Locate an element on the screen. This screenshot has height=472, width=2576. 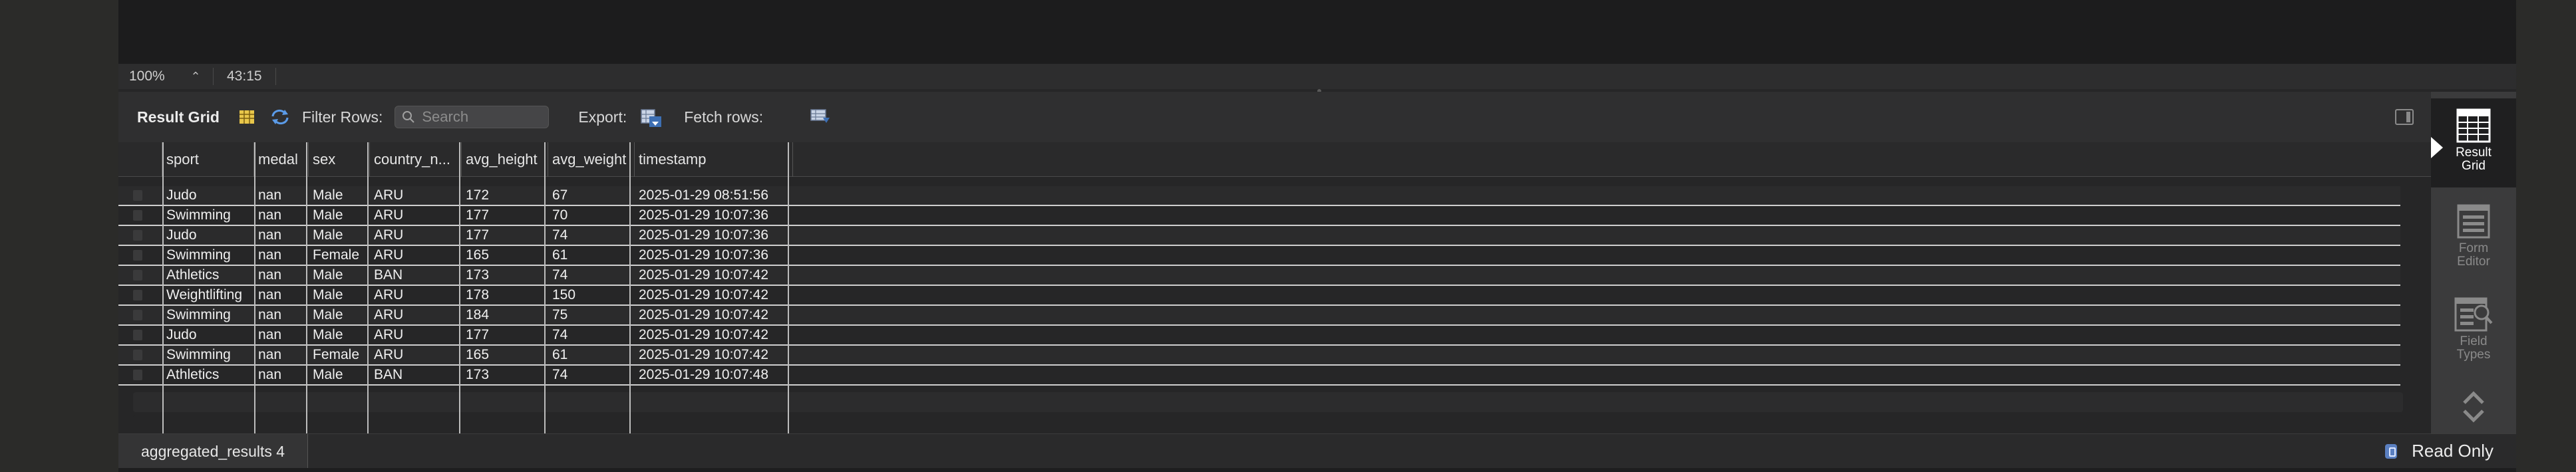
field-types-button: Field Types is located at coordinates (2473, 332).